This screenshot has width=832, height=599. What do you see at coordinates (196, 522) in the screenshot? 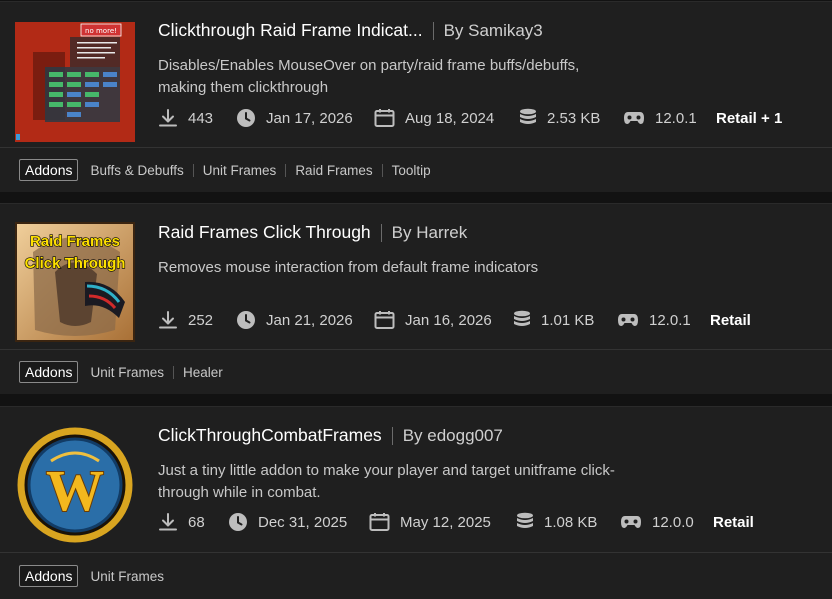
I see `download-count: 68` at bounding box center [196, 522].